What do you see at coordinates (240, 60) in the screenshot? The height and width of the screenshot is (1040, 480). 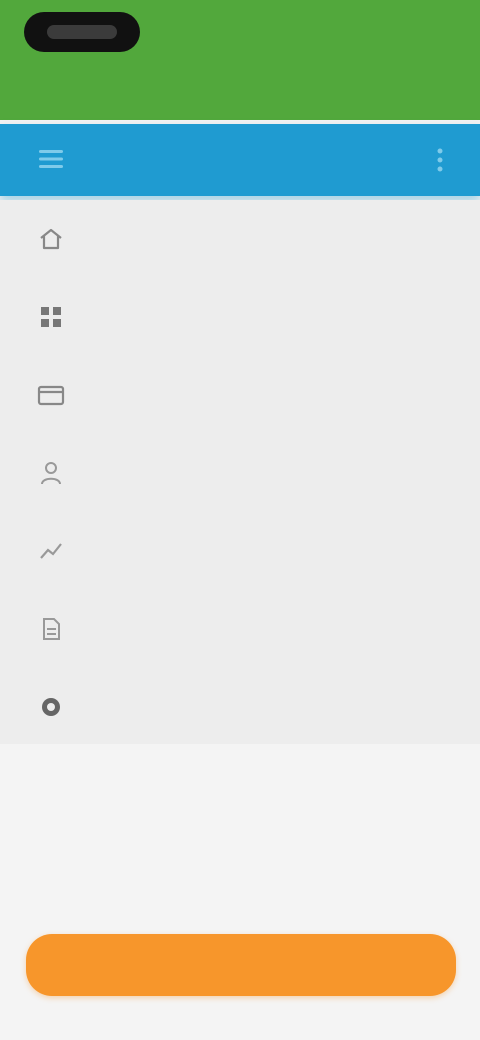 I see `top-header` at bounding box center [240, 60].